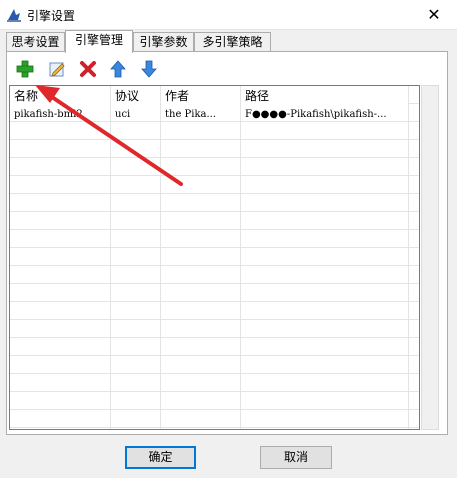  What do you see at coordinates (228, 15) in the screenshot?
I see `title-bar: 引擎设置 ✕` at bounding box center [228, 15].